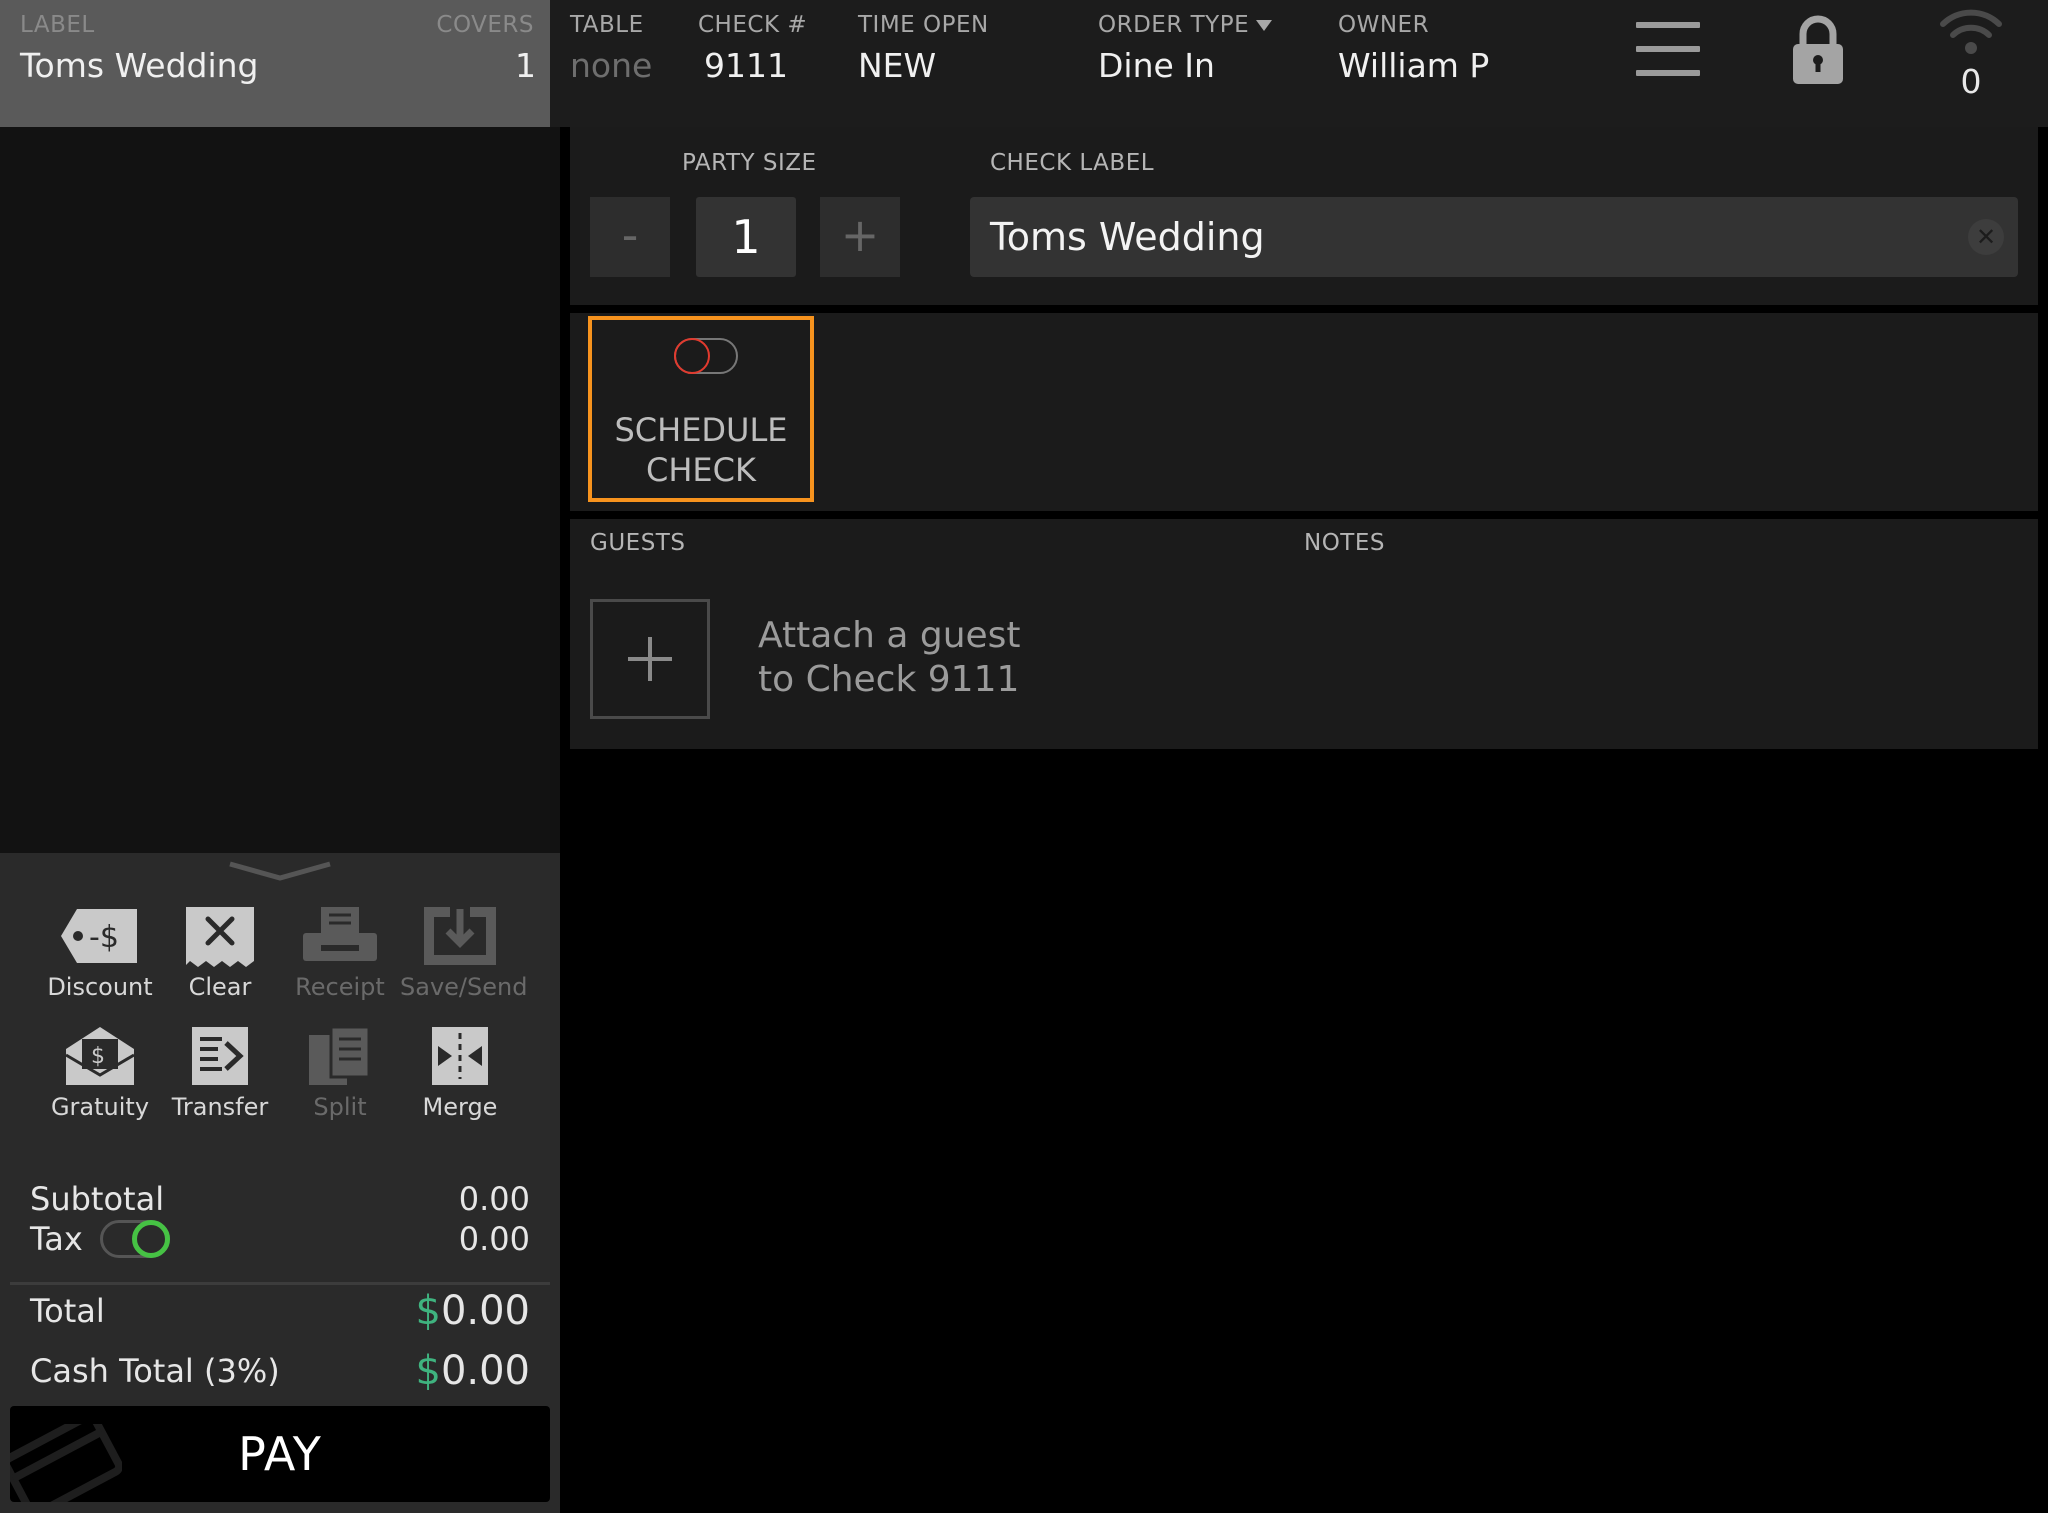  Describe the element at coordinates (607, 25) in the screenshot. I see `table-caption: TABLE` at that location.